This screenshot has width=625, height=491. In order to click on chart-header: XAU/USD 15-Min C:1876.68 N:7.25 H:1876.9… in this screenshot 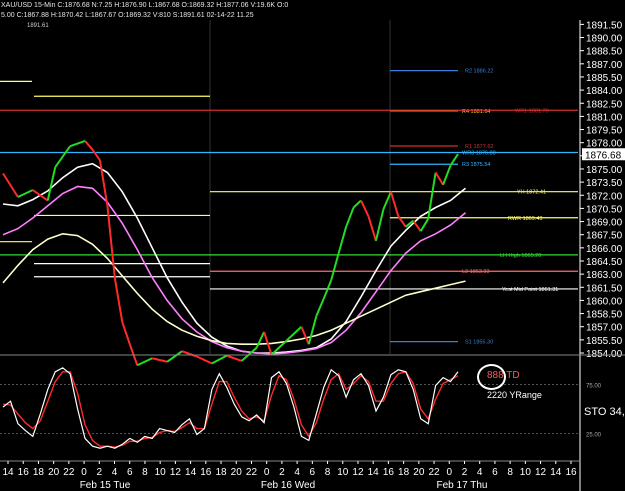, I will do `click(290, 10)`.